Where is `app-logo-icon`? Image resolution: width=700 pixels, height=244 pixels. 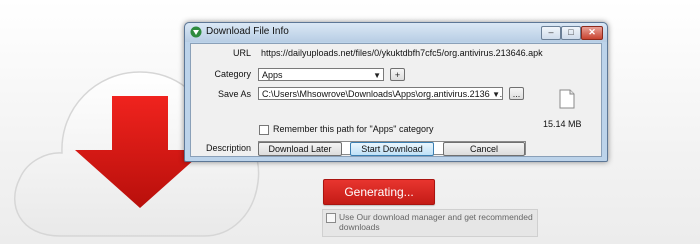 app-logo-icon is located at coordinates (196, 32).